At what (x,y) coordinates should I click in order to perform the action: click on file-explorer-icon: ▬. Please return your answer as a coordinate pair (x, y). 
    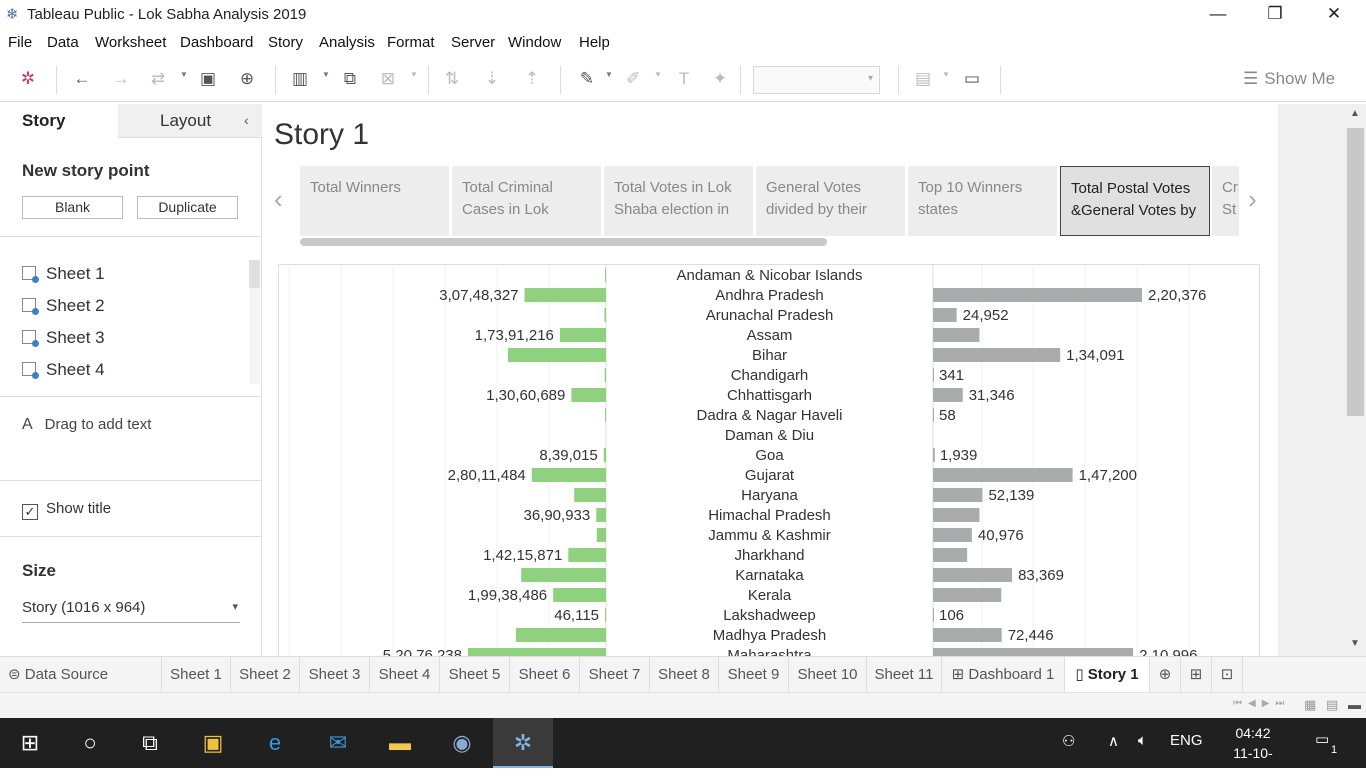
    Looking at the image, I should click on (400, 743).